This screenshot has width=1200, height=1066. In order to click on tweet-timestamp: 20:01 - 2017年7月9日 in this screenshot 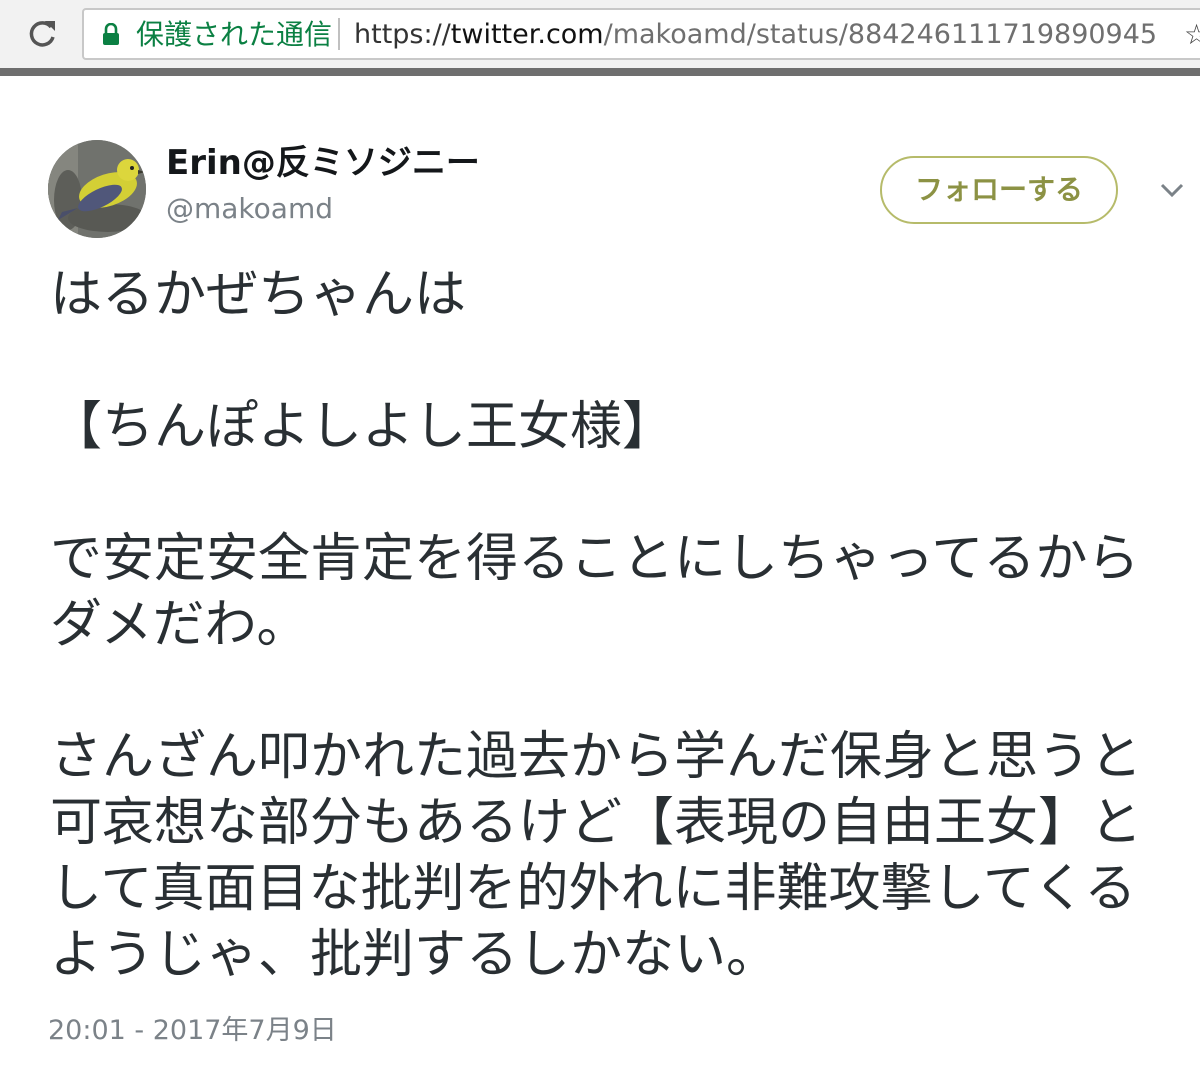, I will do `click(192, 1031)`.